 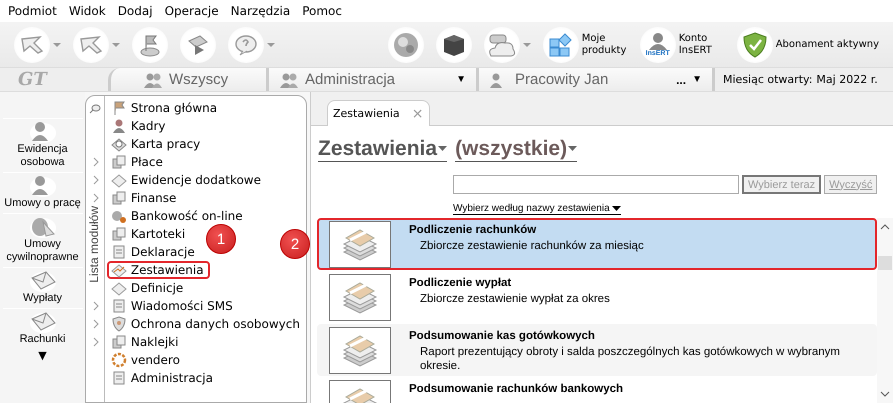 I want to click on tab-label: Wszyscy, so click(x=198, y=79).